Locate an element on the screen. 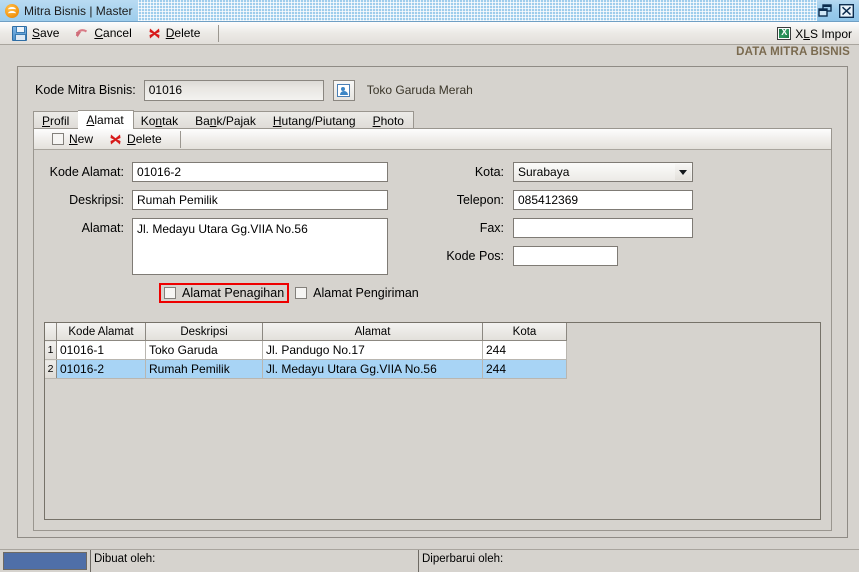  column-header-alamat: Alamat is located at coordinates (372, 332).